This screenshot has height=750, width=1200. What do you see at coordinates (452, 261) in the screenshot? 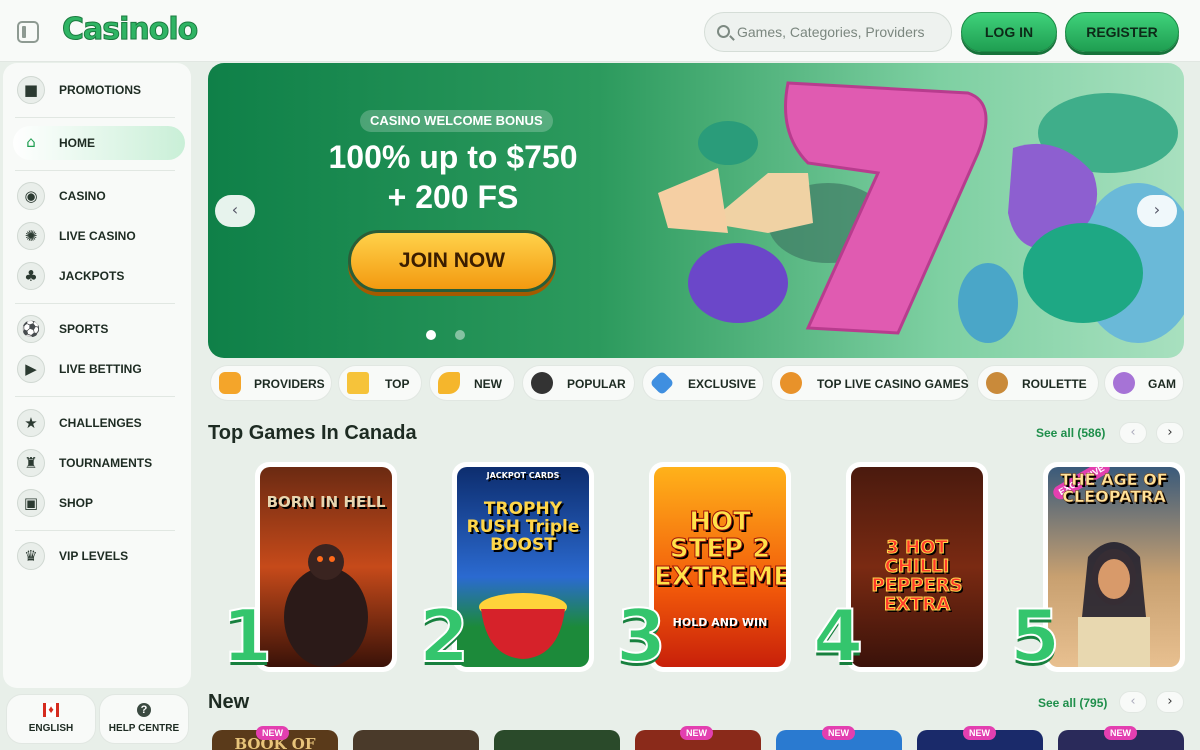
I see `join-now-button: JOIN NOW` at bounding box center [452, 261].